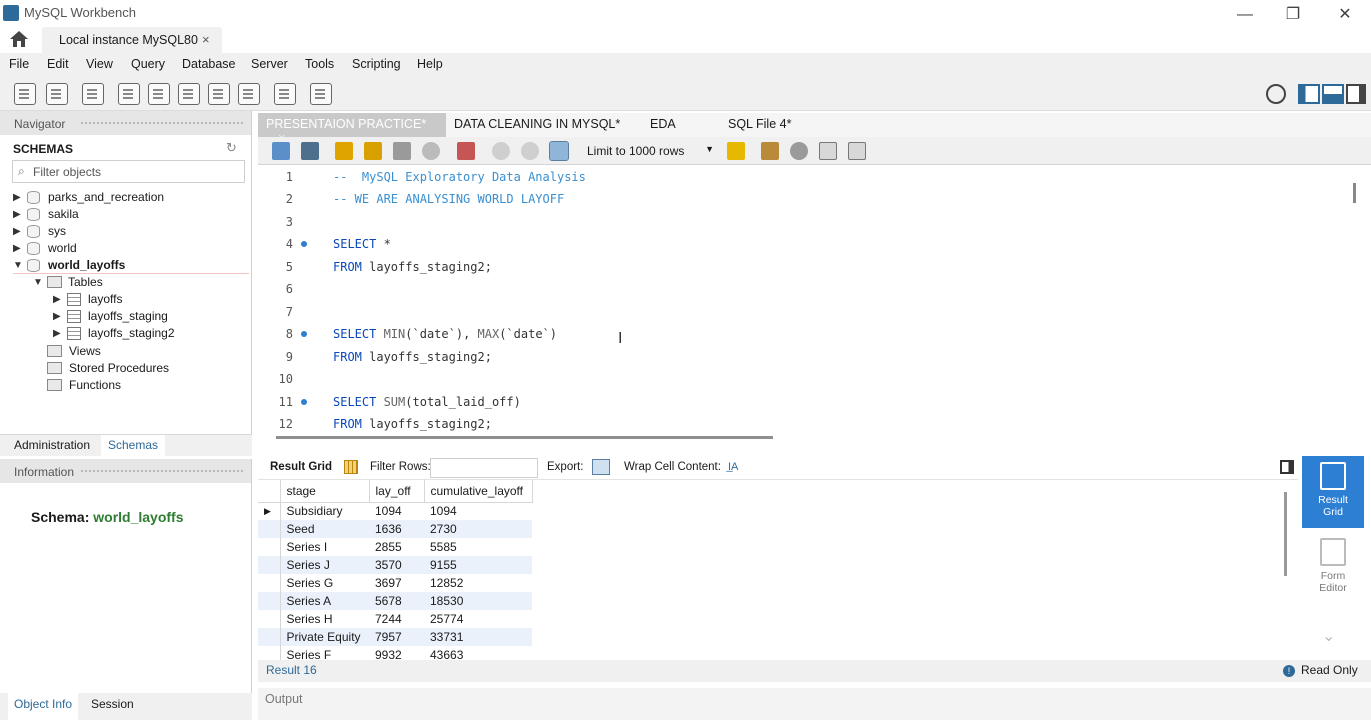 The width and height of the screenshot is (1371, 720). I want to click on sql-editor-toolbar: Limit to 1000 rows ▼, so click(814, 151).